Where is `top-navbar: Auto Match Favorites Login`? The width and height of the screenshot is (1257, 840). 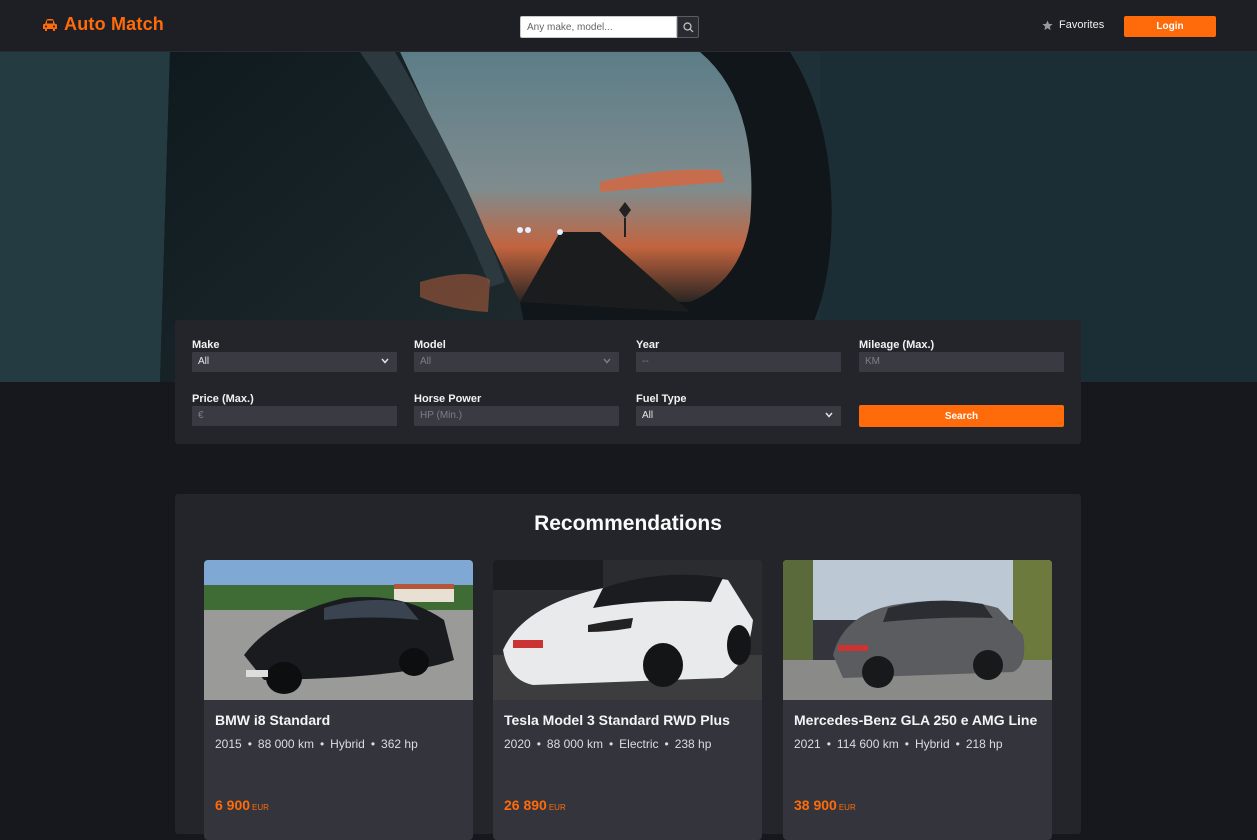
top-navbar: Auto Match Favorites Login is located at coordinates (628, 26).